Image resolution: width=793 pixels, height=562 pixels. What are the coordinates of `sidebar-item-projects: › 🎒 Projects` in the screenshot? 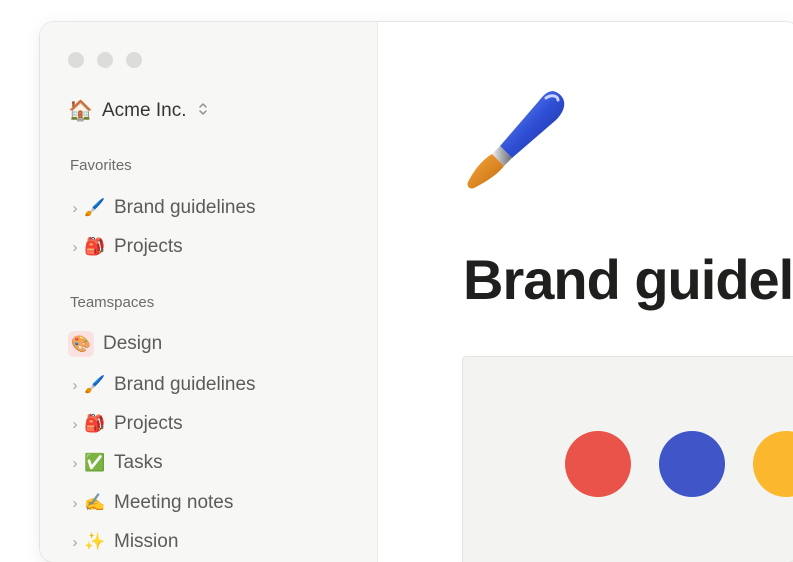 It's located at (213, 424).